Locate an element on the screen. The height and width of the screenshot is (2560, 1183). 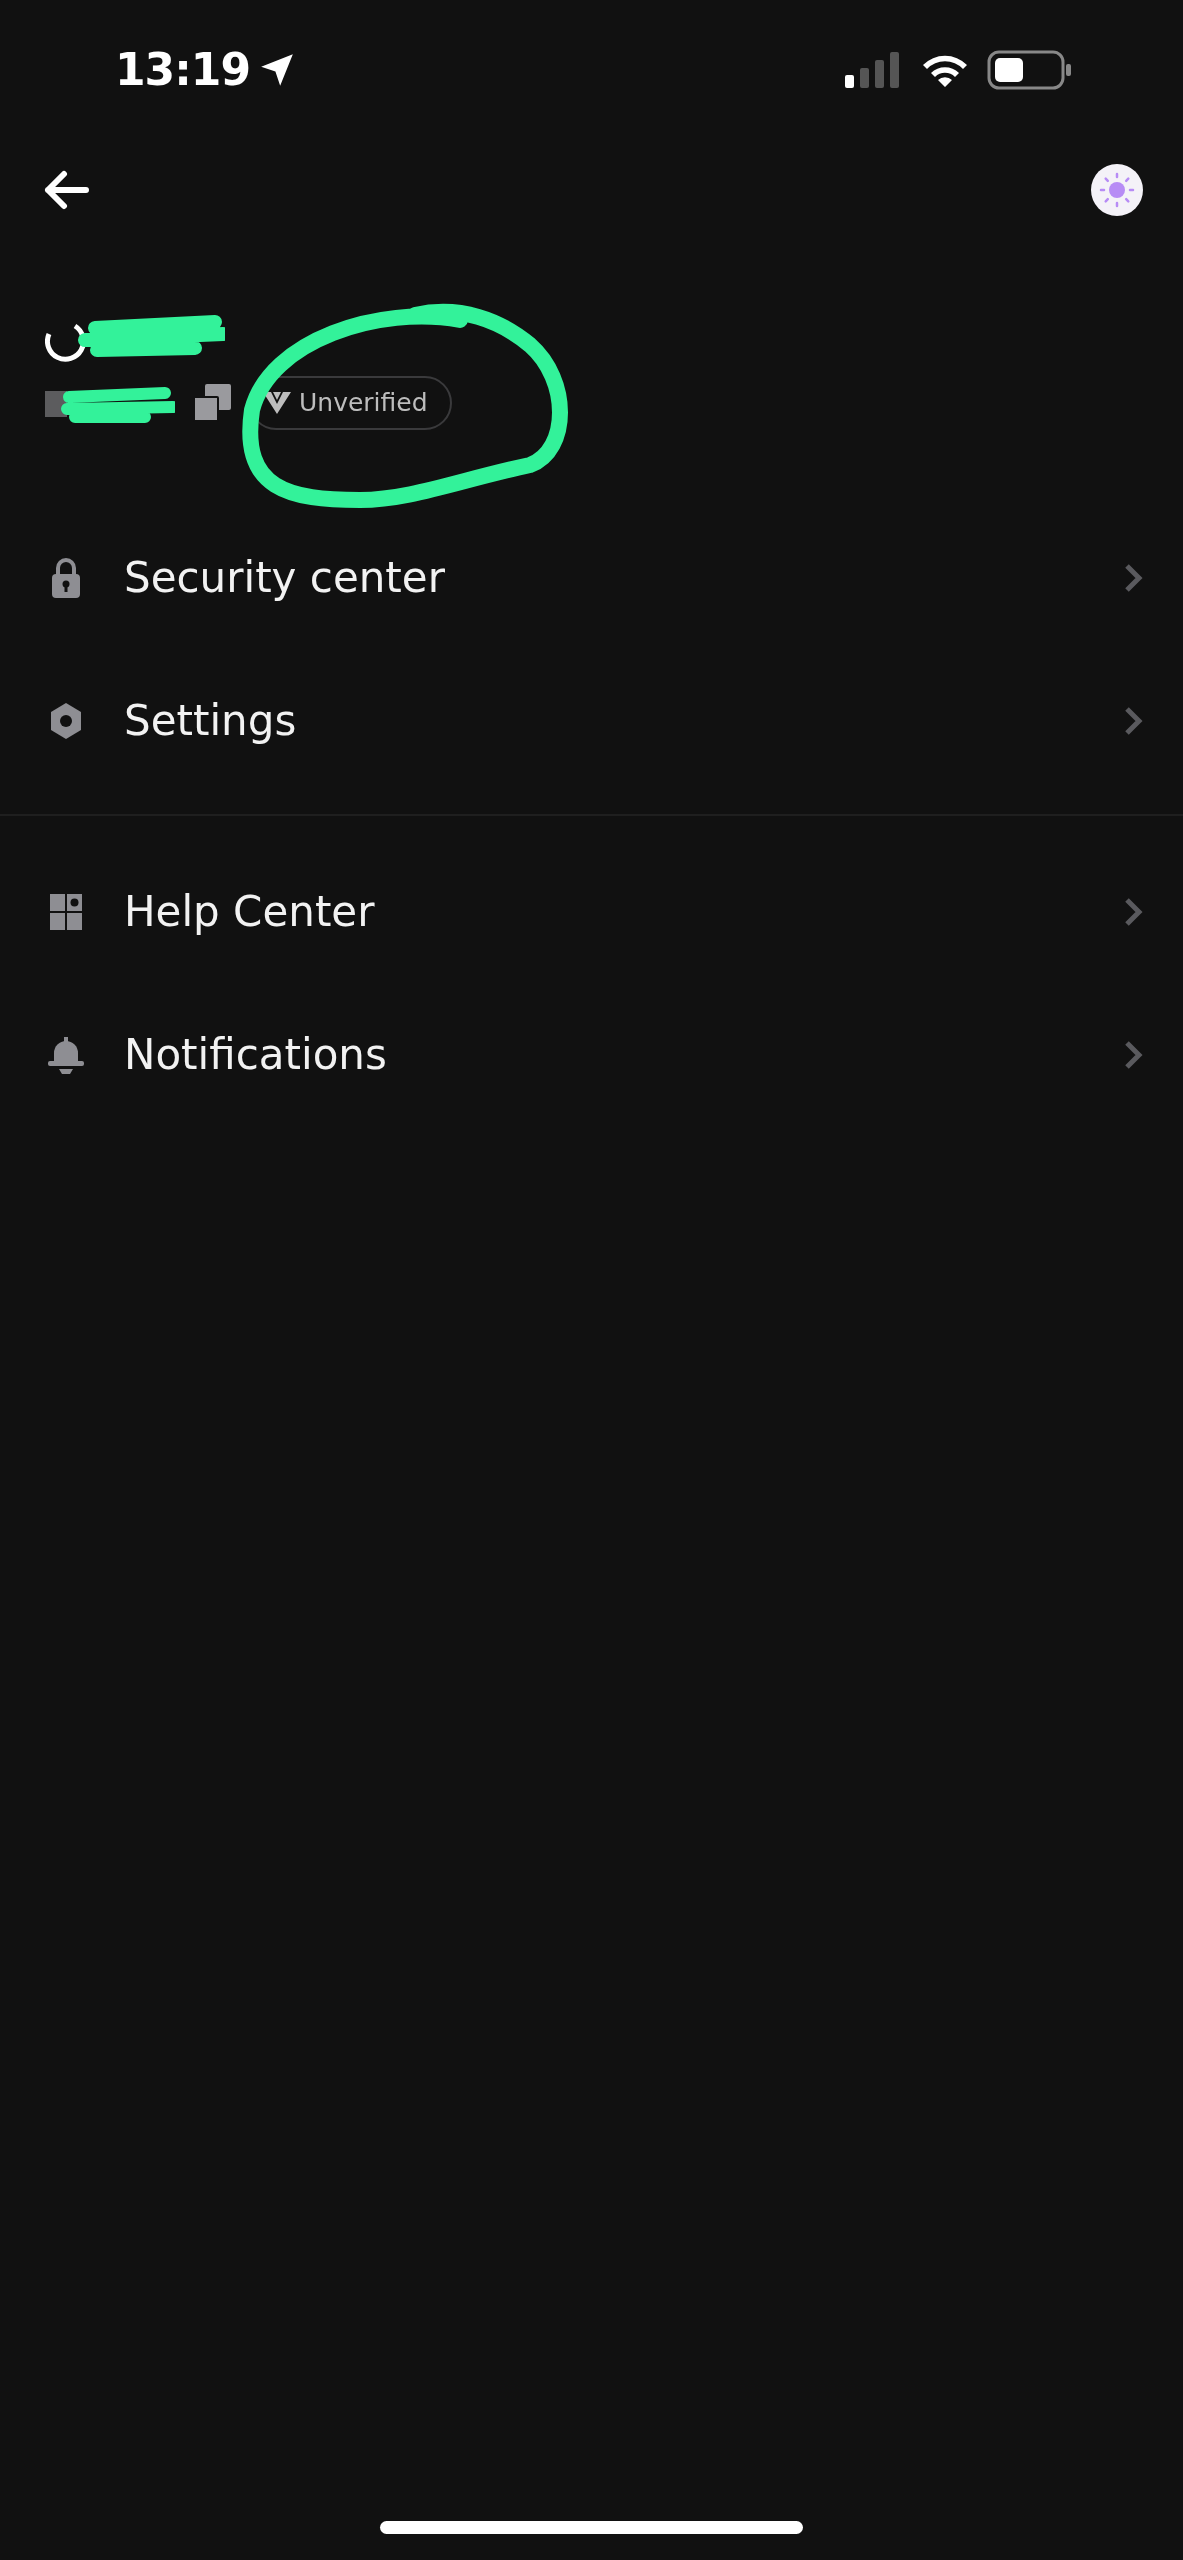
battery-icon is located at coordinates (1030, 70).